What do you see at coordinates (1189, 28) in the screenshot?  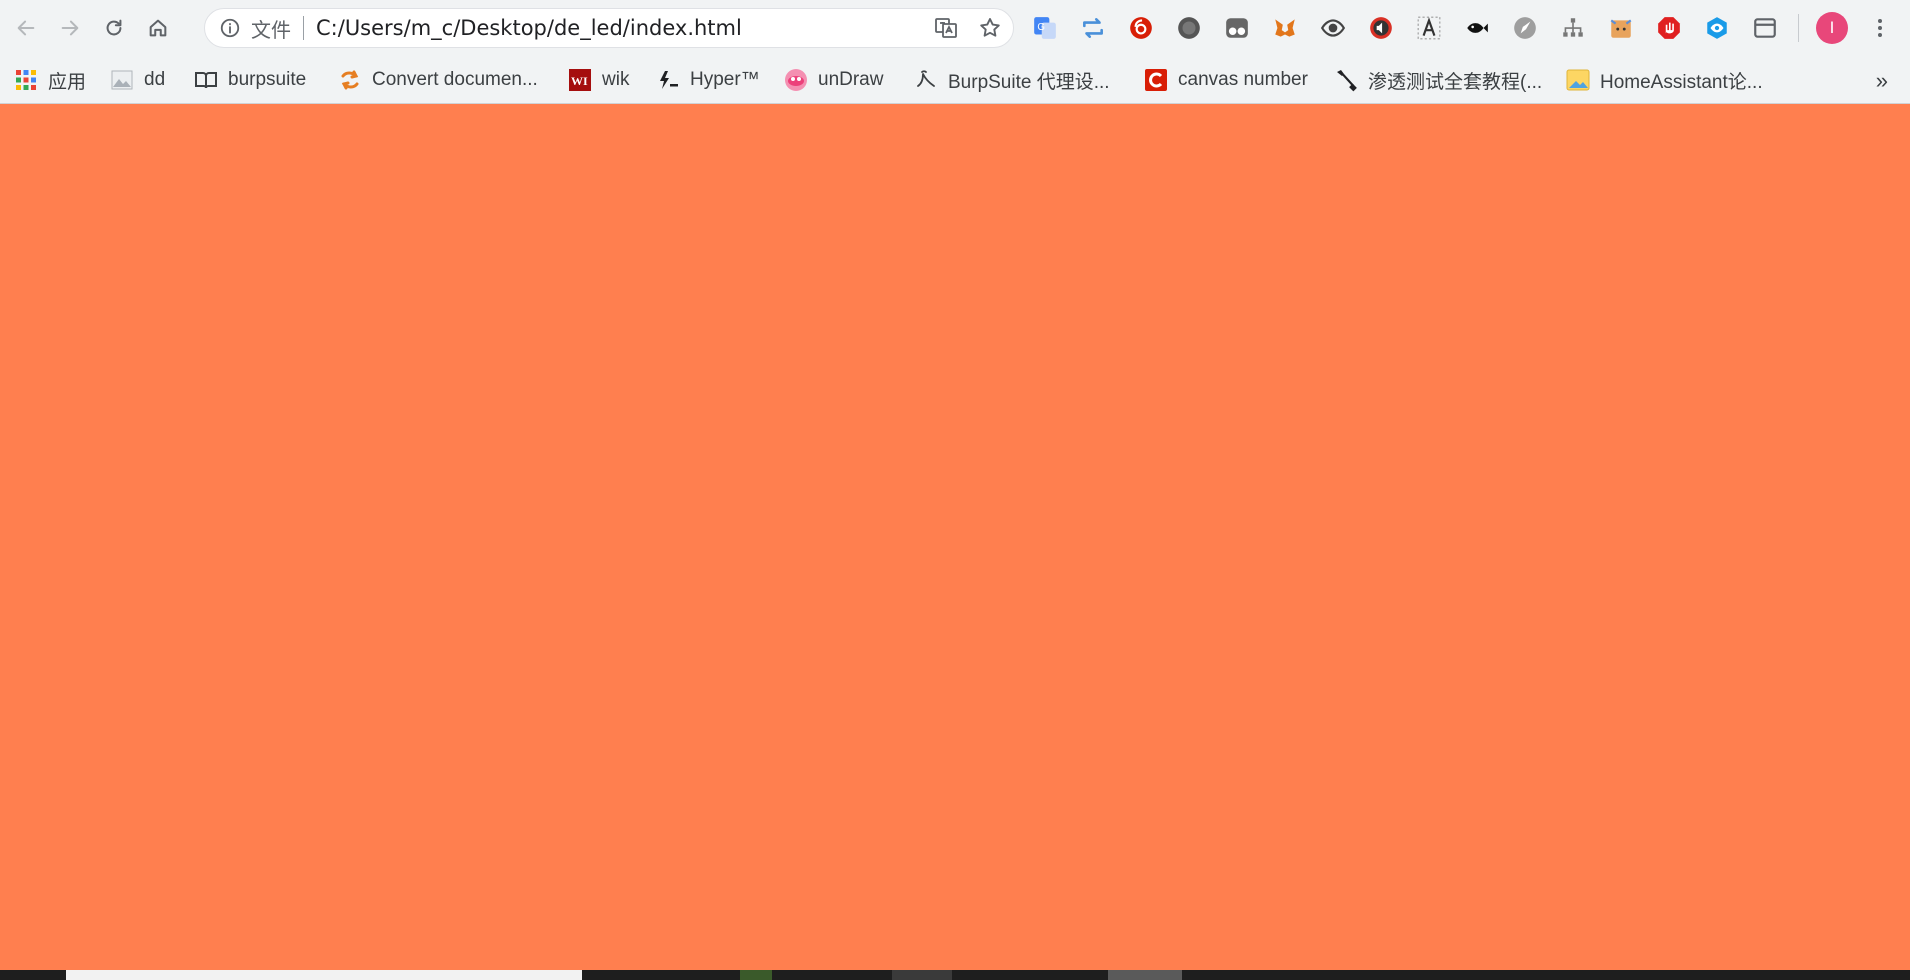 I see `dark-circle-ext-icon` at bounding box center [1189, 28].